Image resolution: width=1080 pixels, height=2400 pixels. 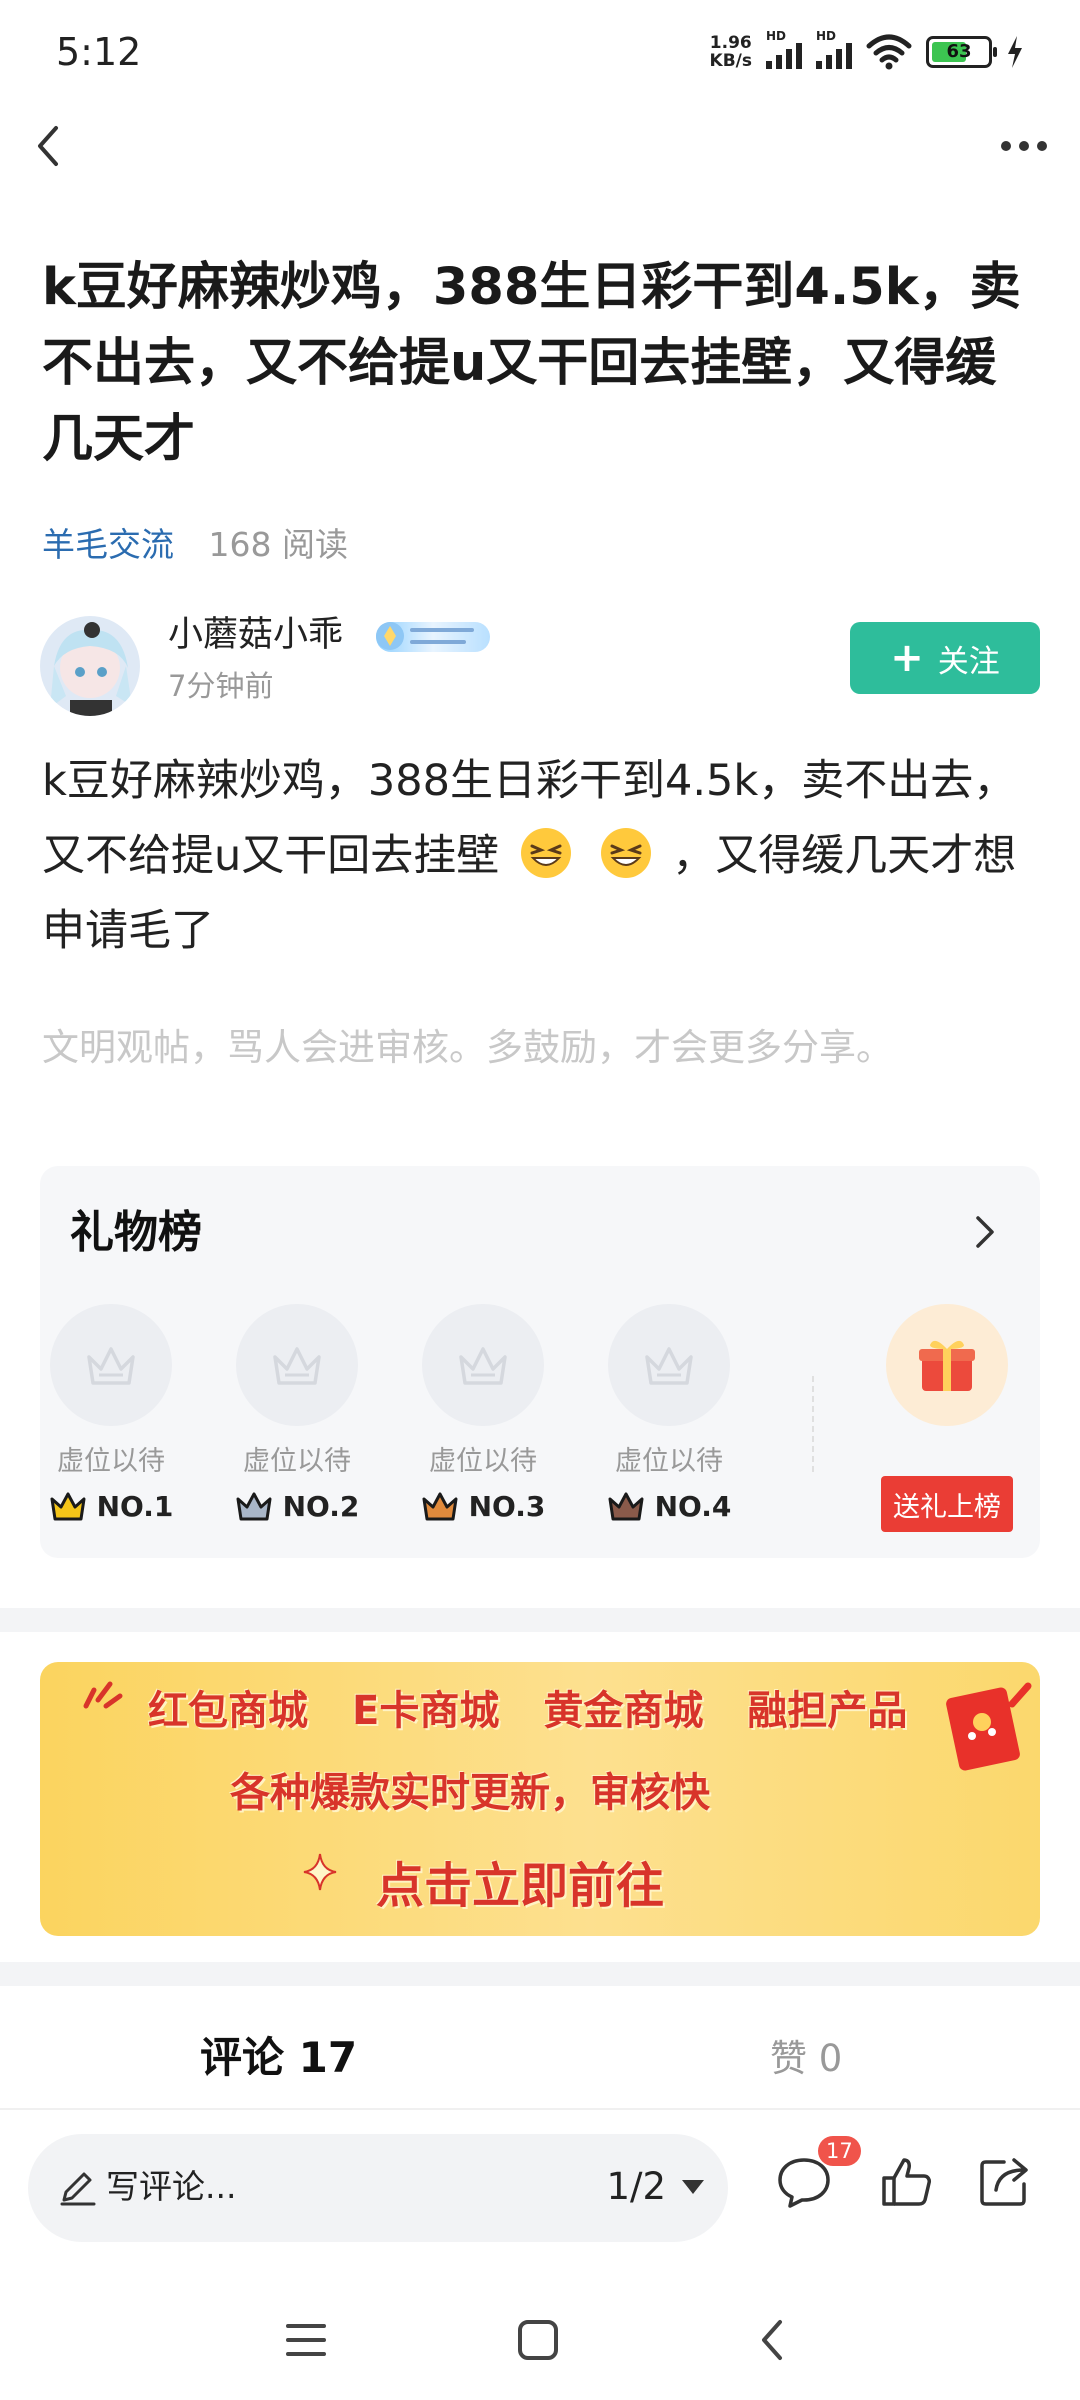 I want to click on follow-label: 关注, so click(x=968, y=661).